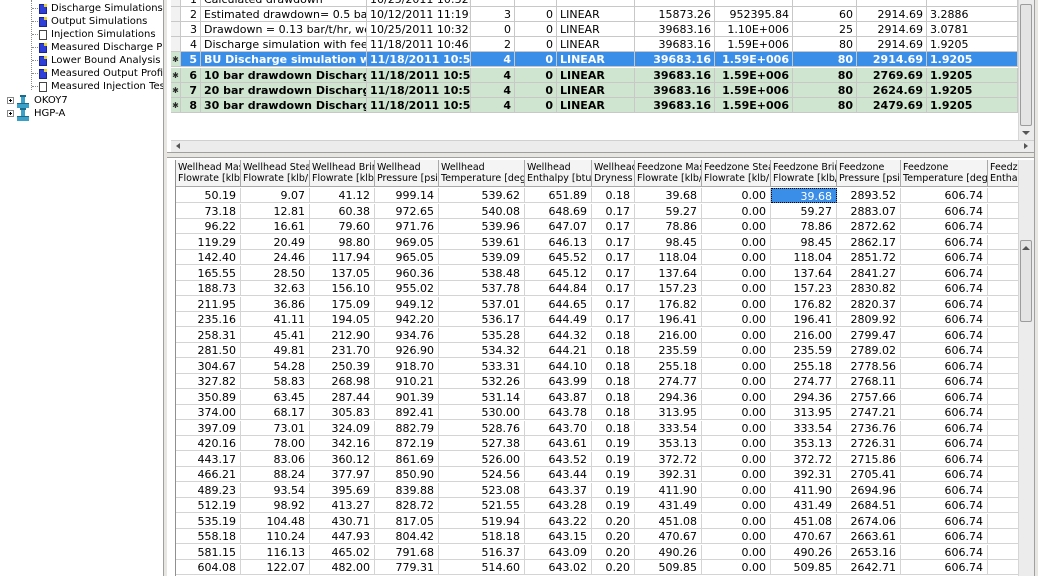 This screenshot has height=576, width=1038. I want to click on results-cell: 817.05, so click(407, 521).